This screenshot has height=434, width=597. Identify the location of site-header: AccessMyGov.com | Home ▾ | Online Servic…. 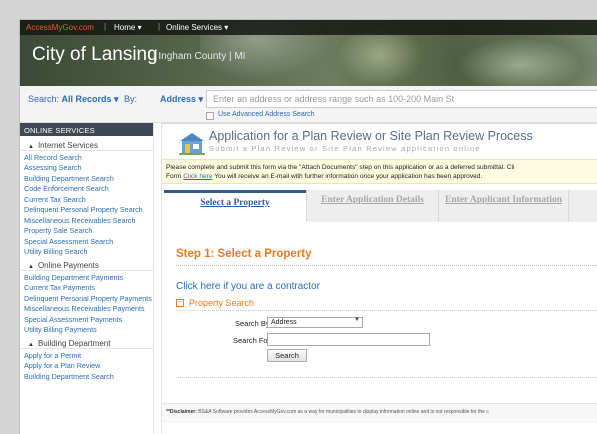
(308, 53).